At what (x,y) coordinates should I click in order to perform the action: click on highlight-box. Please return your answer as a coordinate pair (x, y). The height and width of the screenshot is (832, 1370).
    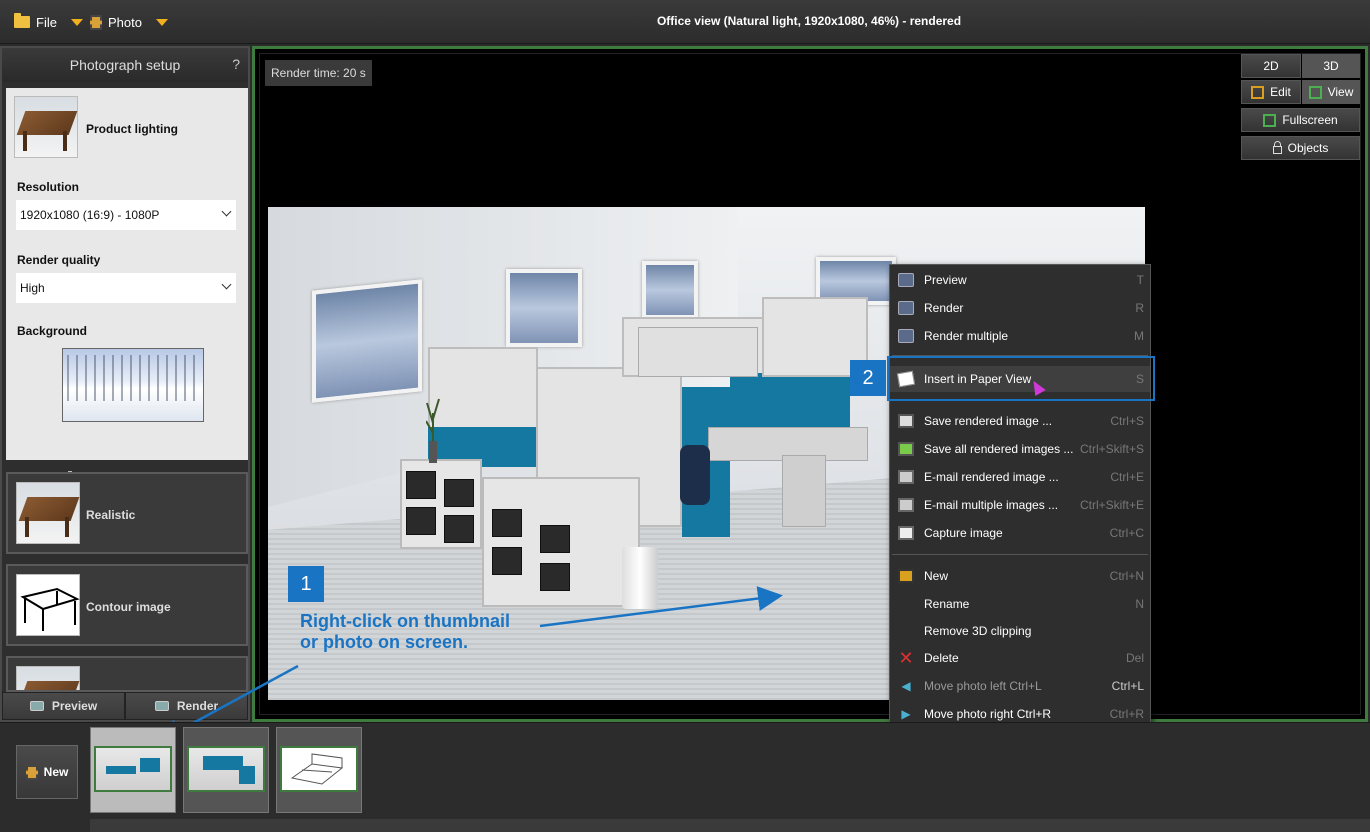
    Looking at the image, I should click on (1021, 378).